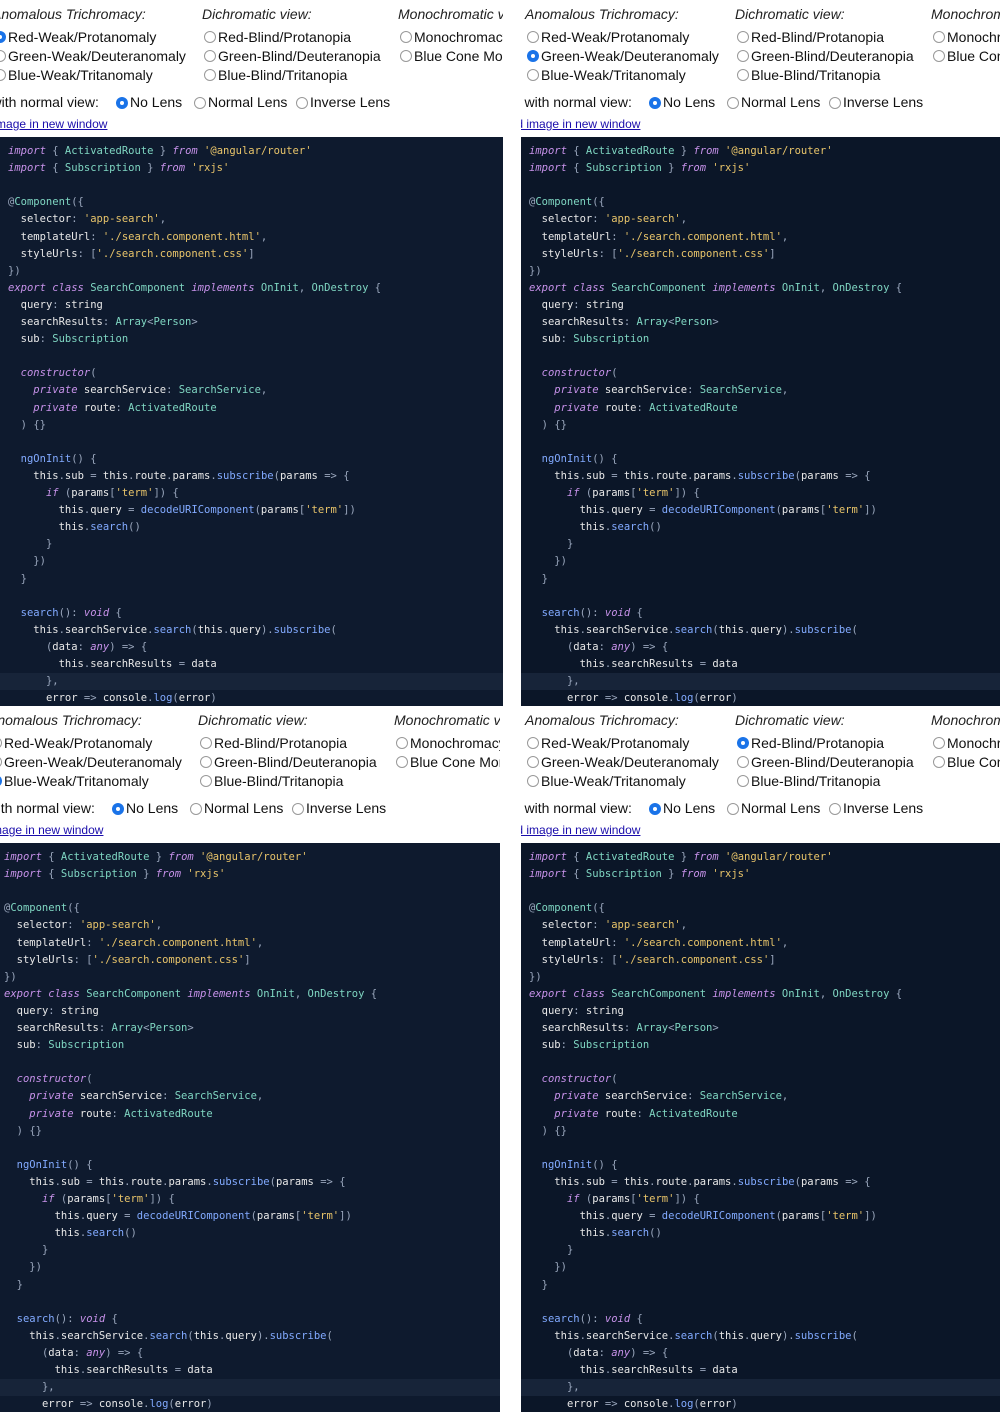 This screenshot has height=1412, width=1000. Describe the element at coordinates (251, 682) in the screenshot. I see `current-line-highlight` at that location.